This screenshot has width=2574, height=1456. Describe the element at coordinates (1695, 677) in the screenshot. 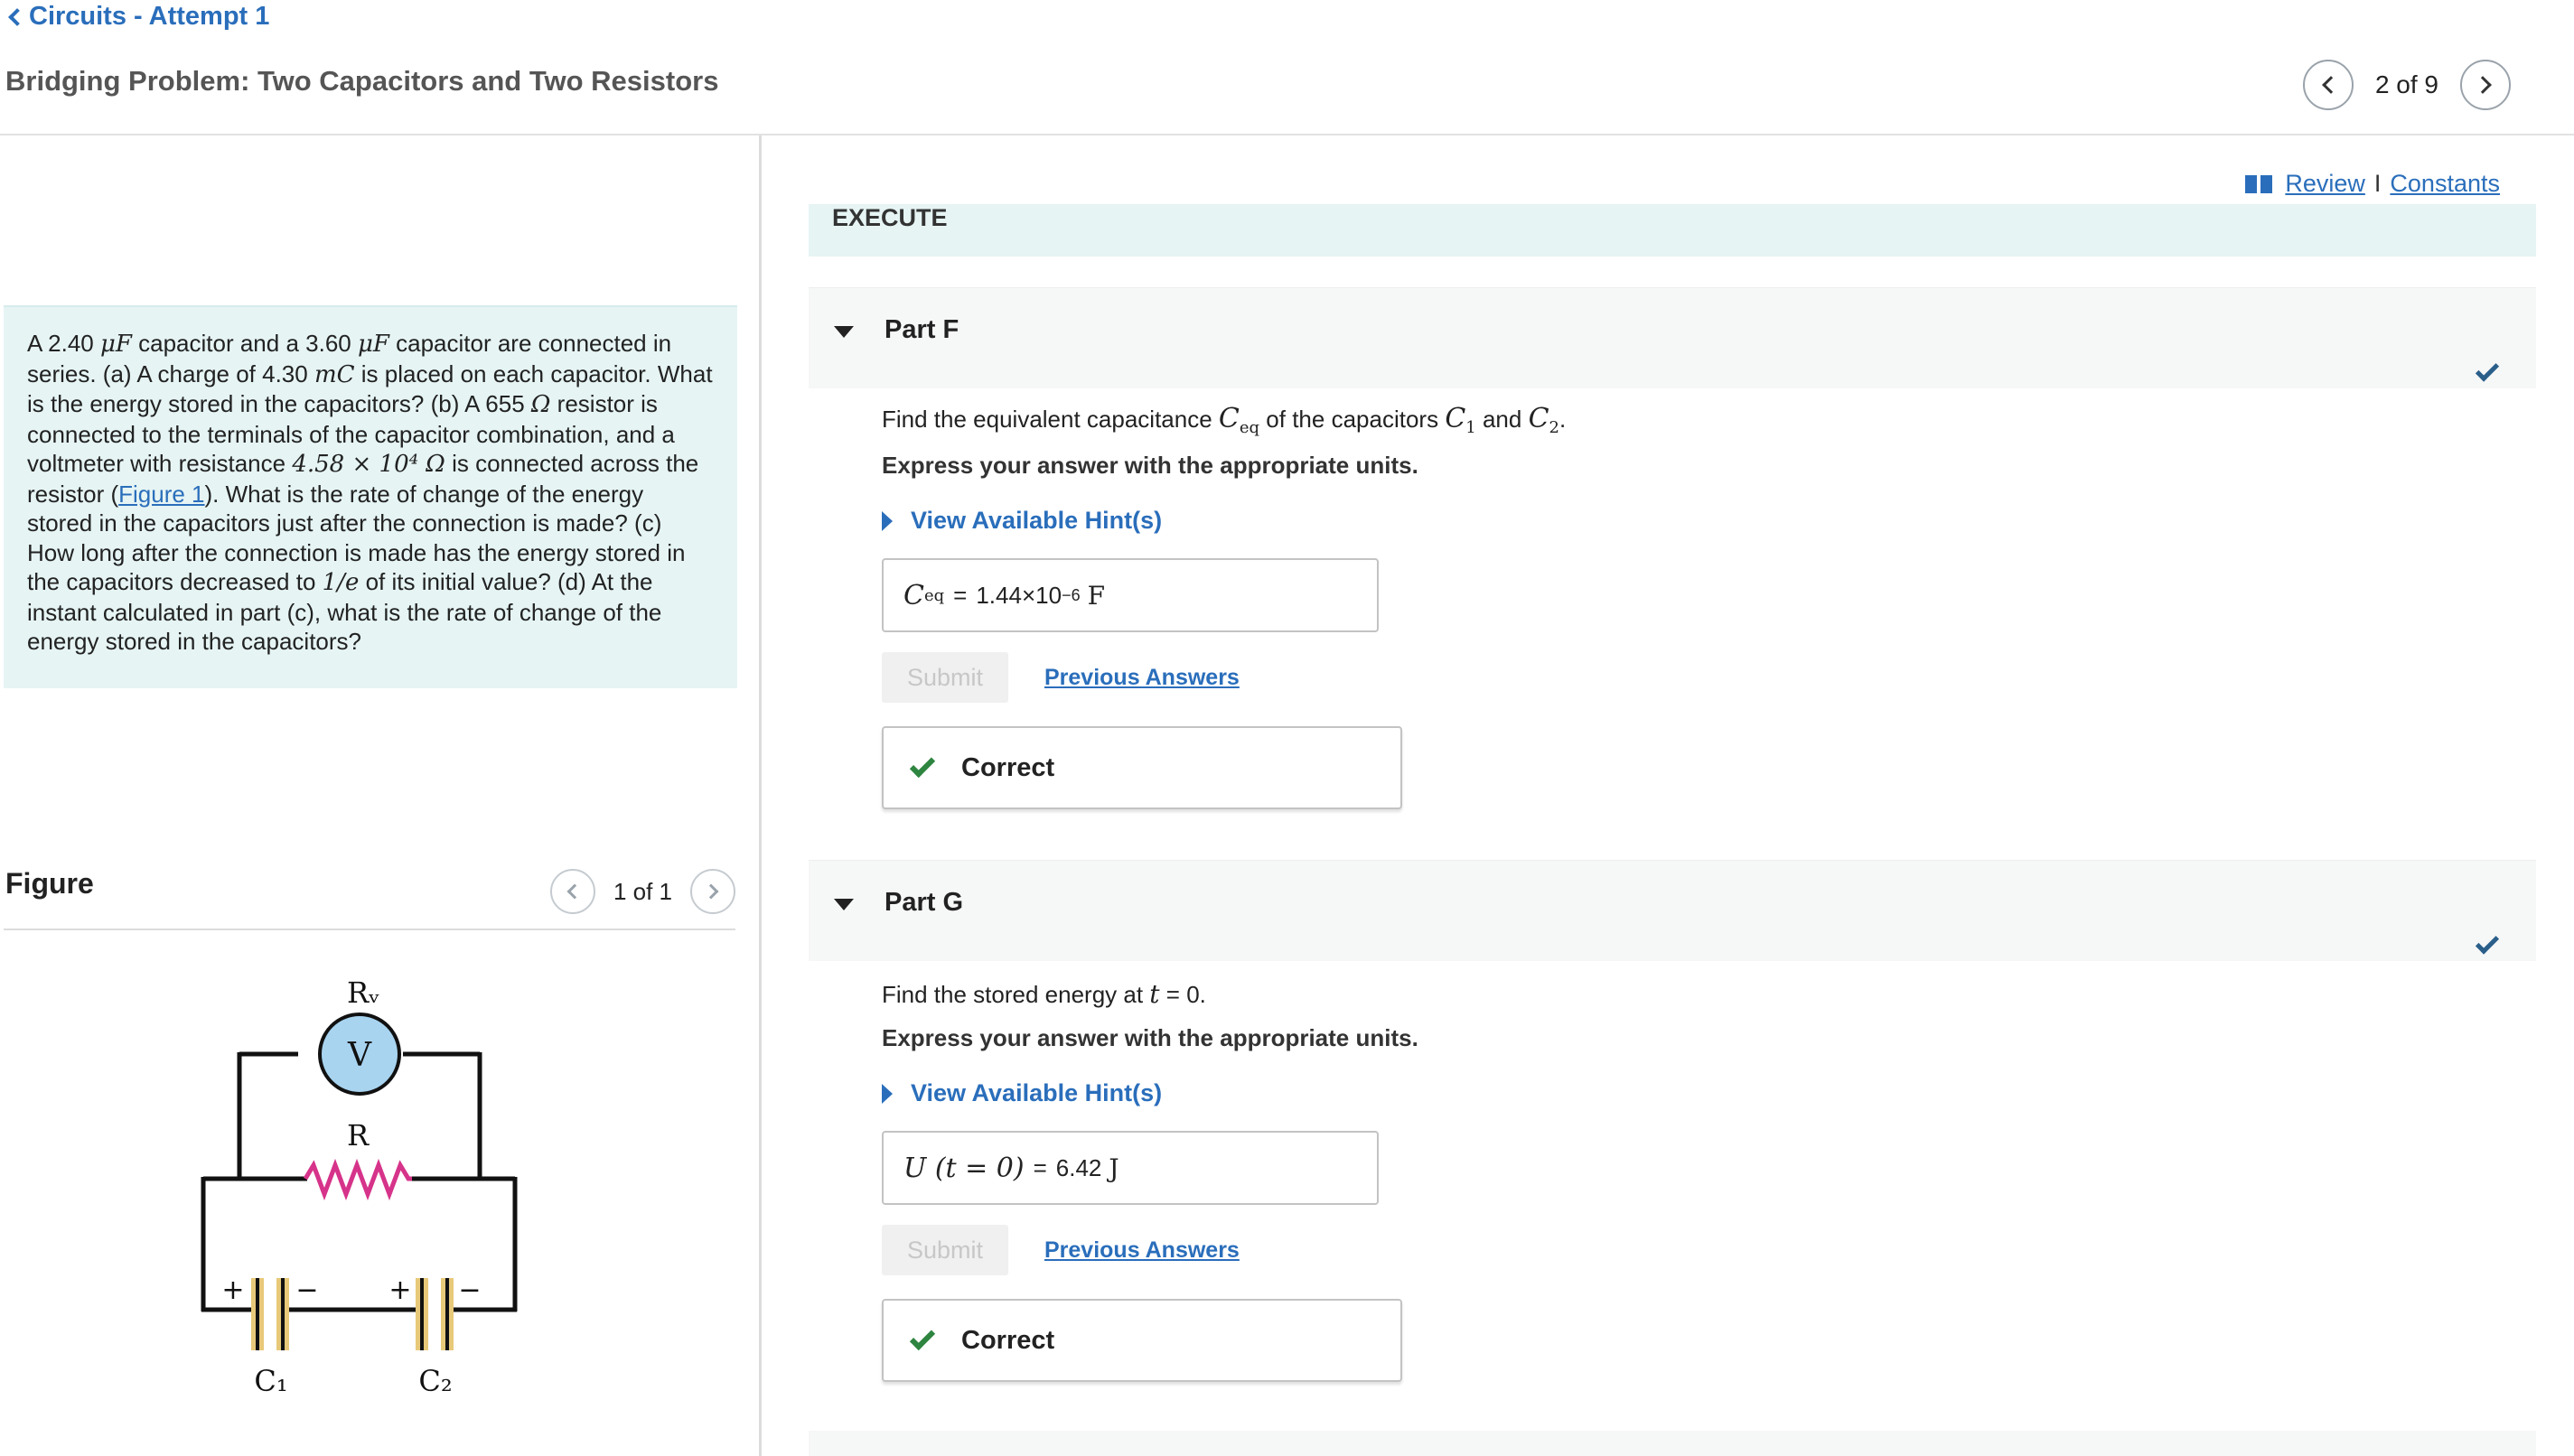

I see `part-f-actions: Submit Previous Answers` at that location.